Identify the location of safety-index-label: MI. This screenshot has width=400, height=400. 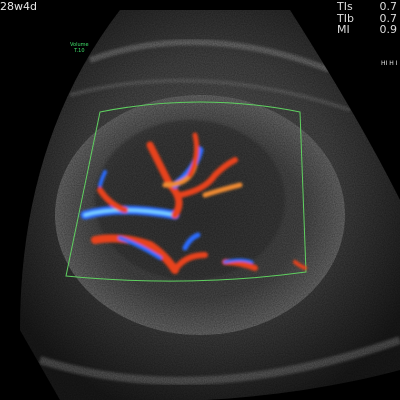
(343, 29).